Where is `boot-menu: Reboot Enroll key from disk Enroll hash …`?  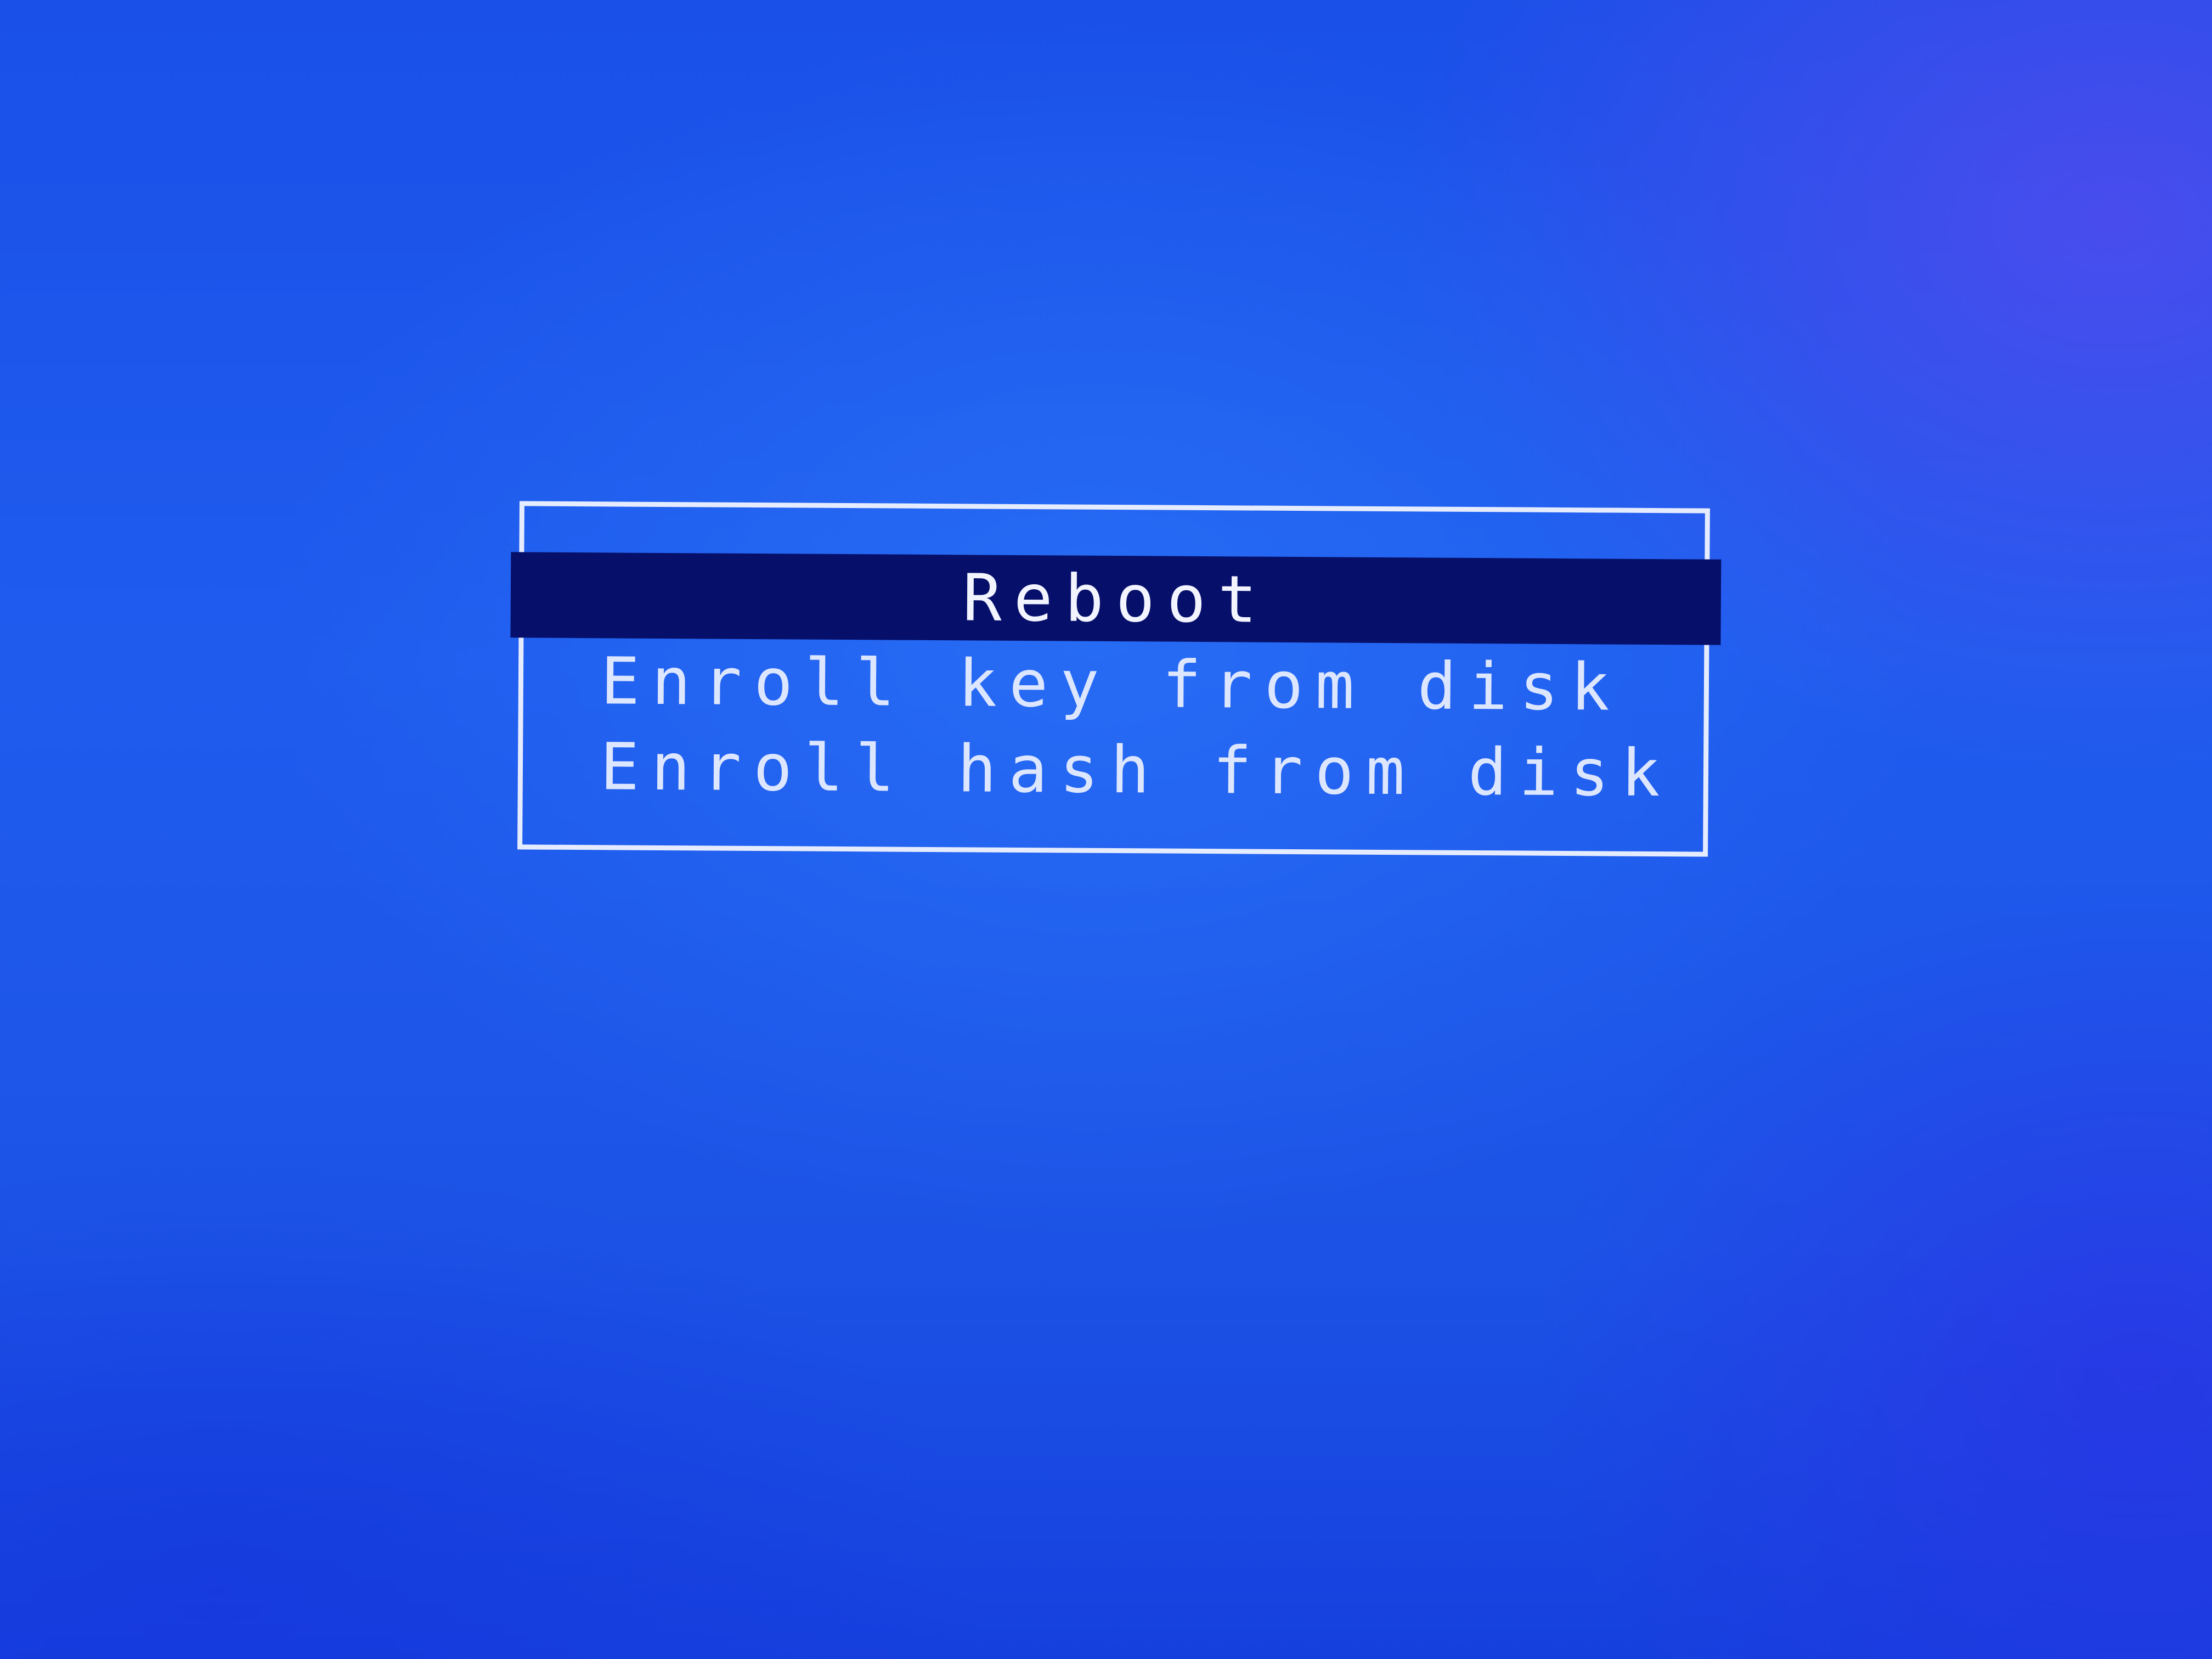
boot-menu: Reboot Enroll key from disk Enroll hash … is located at coordinates (1116, 679).